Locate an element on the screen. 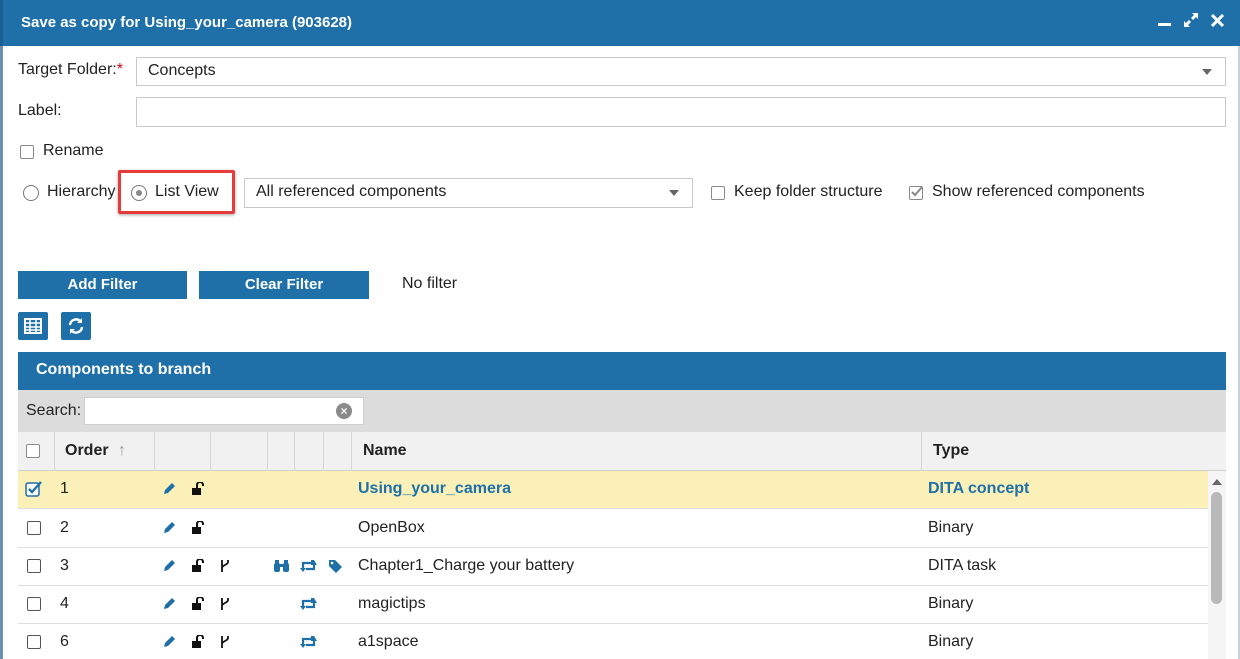 The height and width of the screenshot is (659, 1240). row-name: OpenBox is located at coordinates (391, 528).